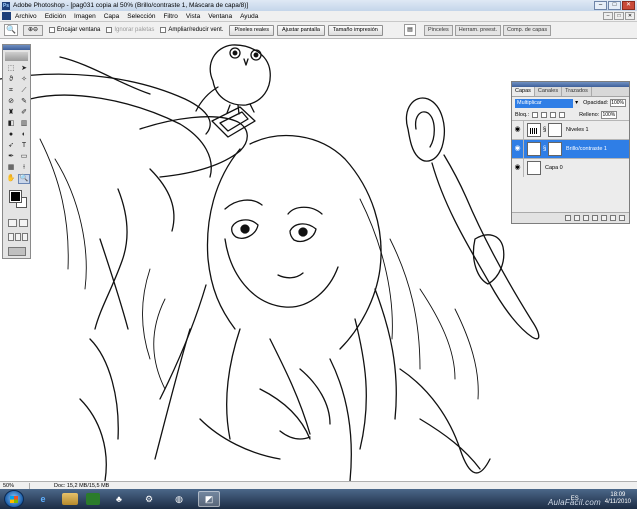 The height and width of the screenshot is (509, 637). Describe the element at coordinates (17, 251) in the screenshot. I see `jump-to-imageready-icon` at that location.